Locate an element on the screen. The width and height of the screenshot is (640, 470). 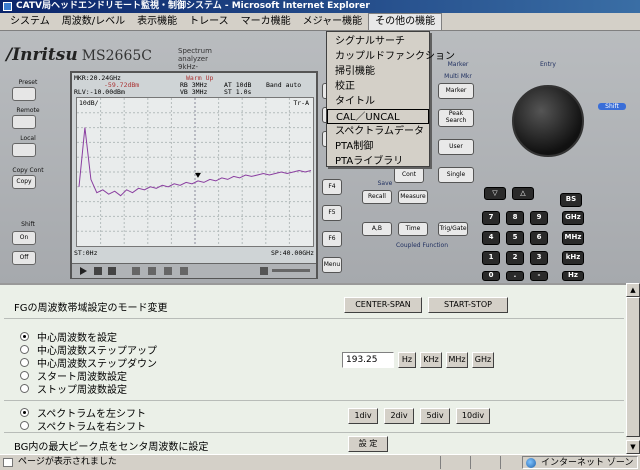
dropdown-item-title: タイトル is located at coordinates (378, 101).